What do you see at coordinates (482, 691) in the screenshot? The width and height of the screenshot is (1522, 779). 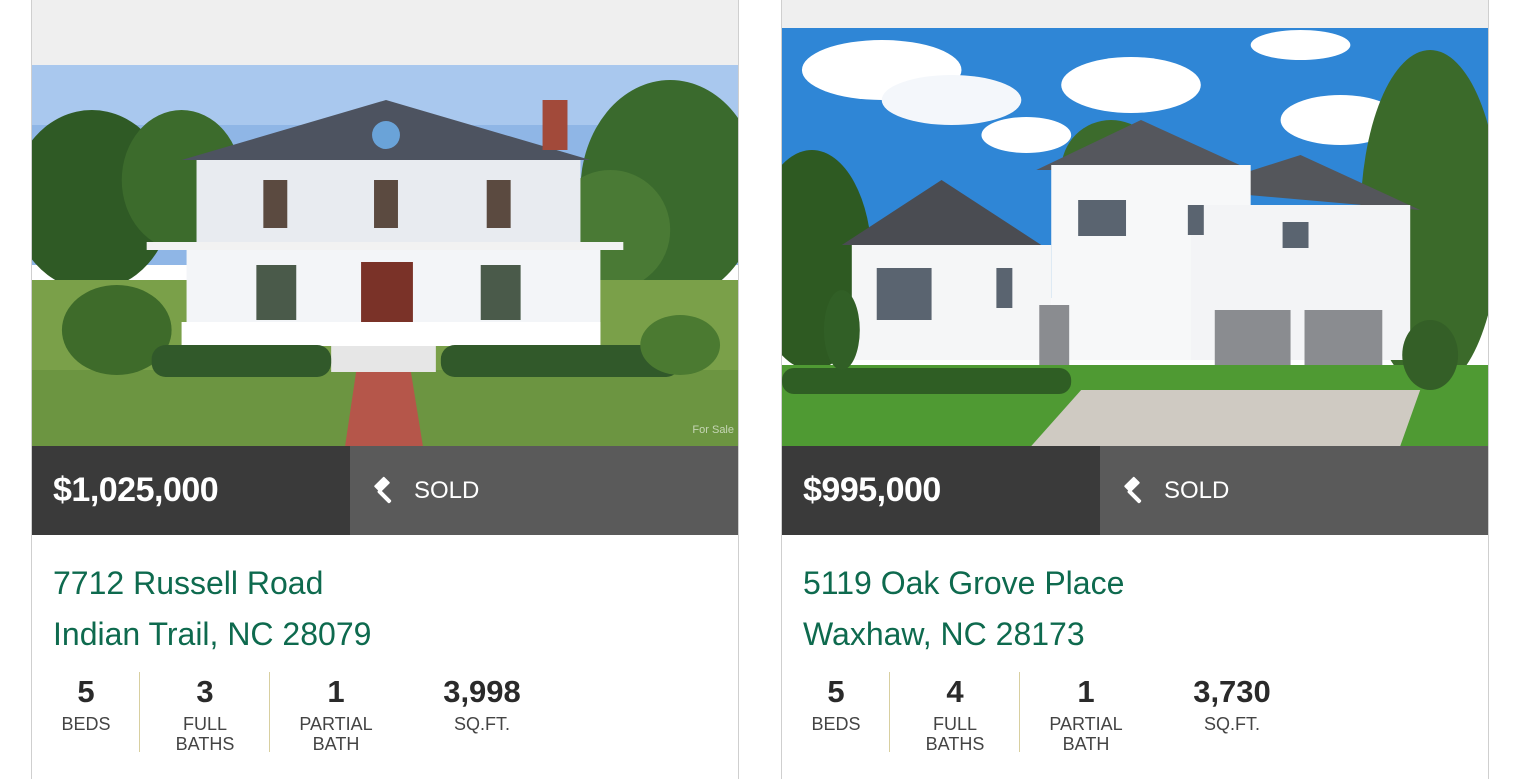 I see `sqft-value: 3,998` at bounding box center [482, 691].